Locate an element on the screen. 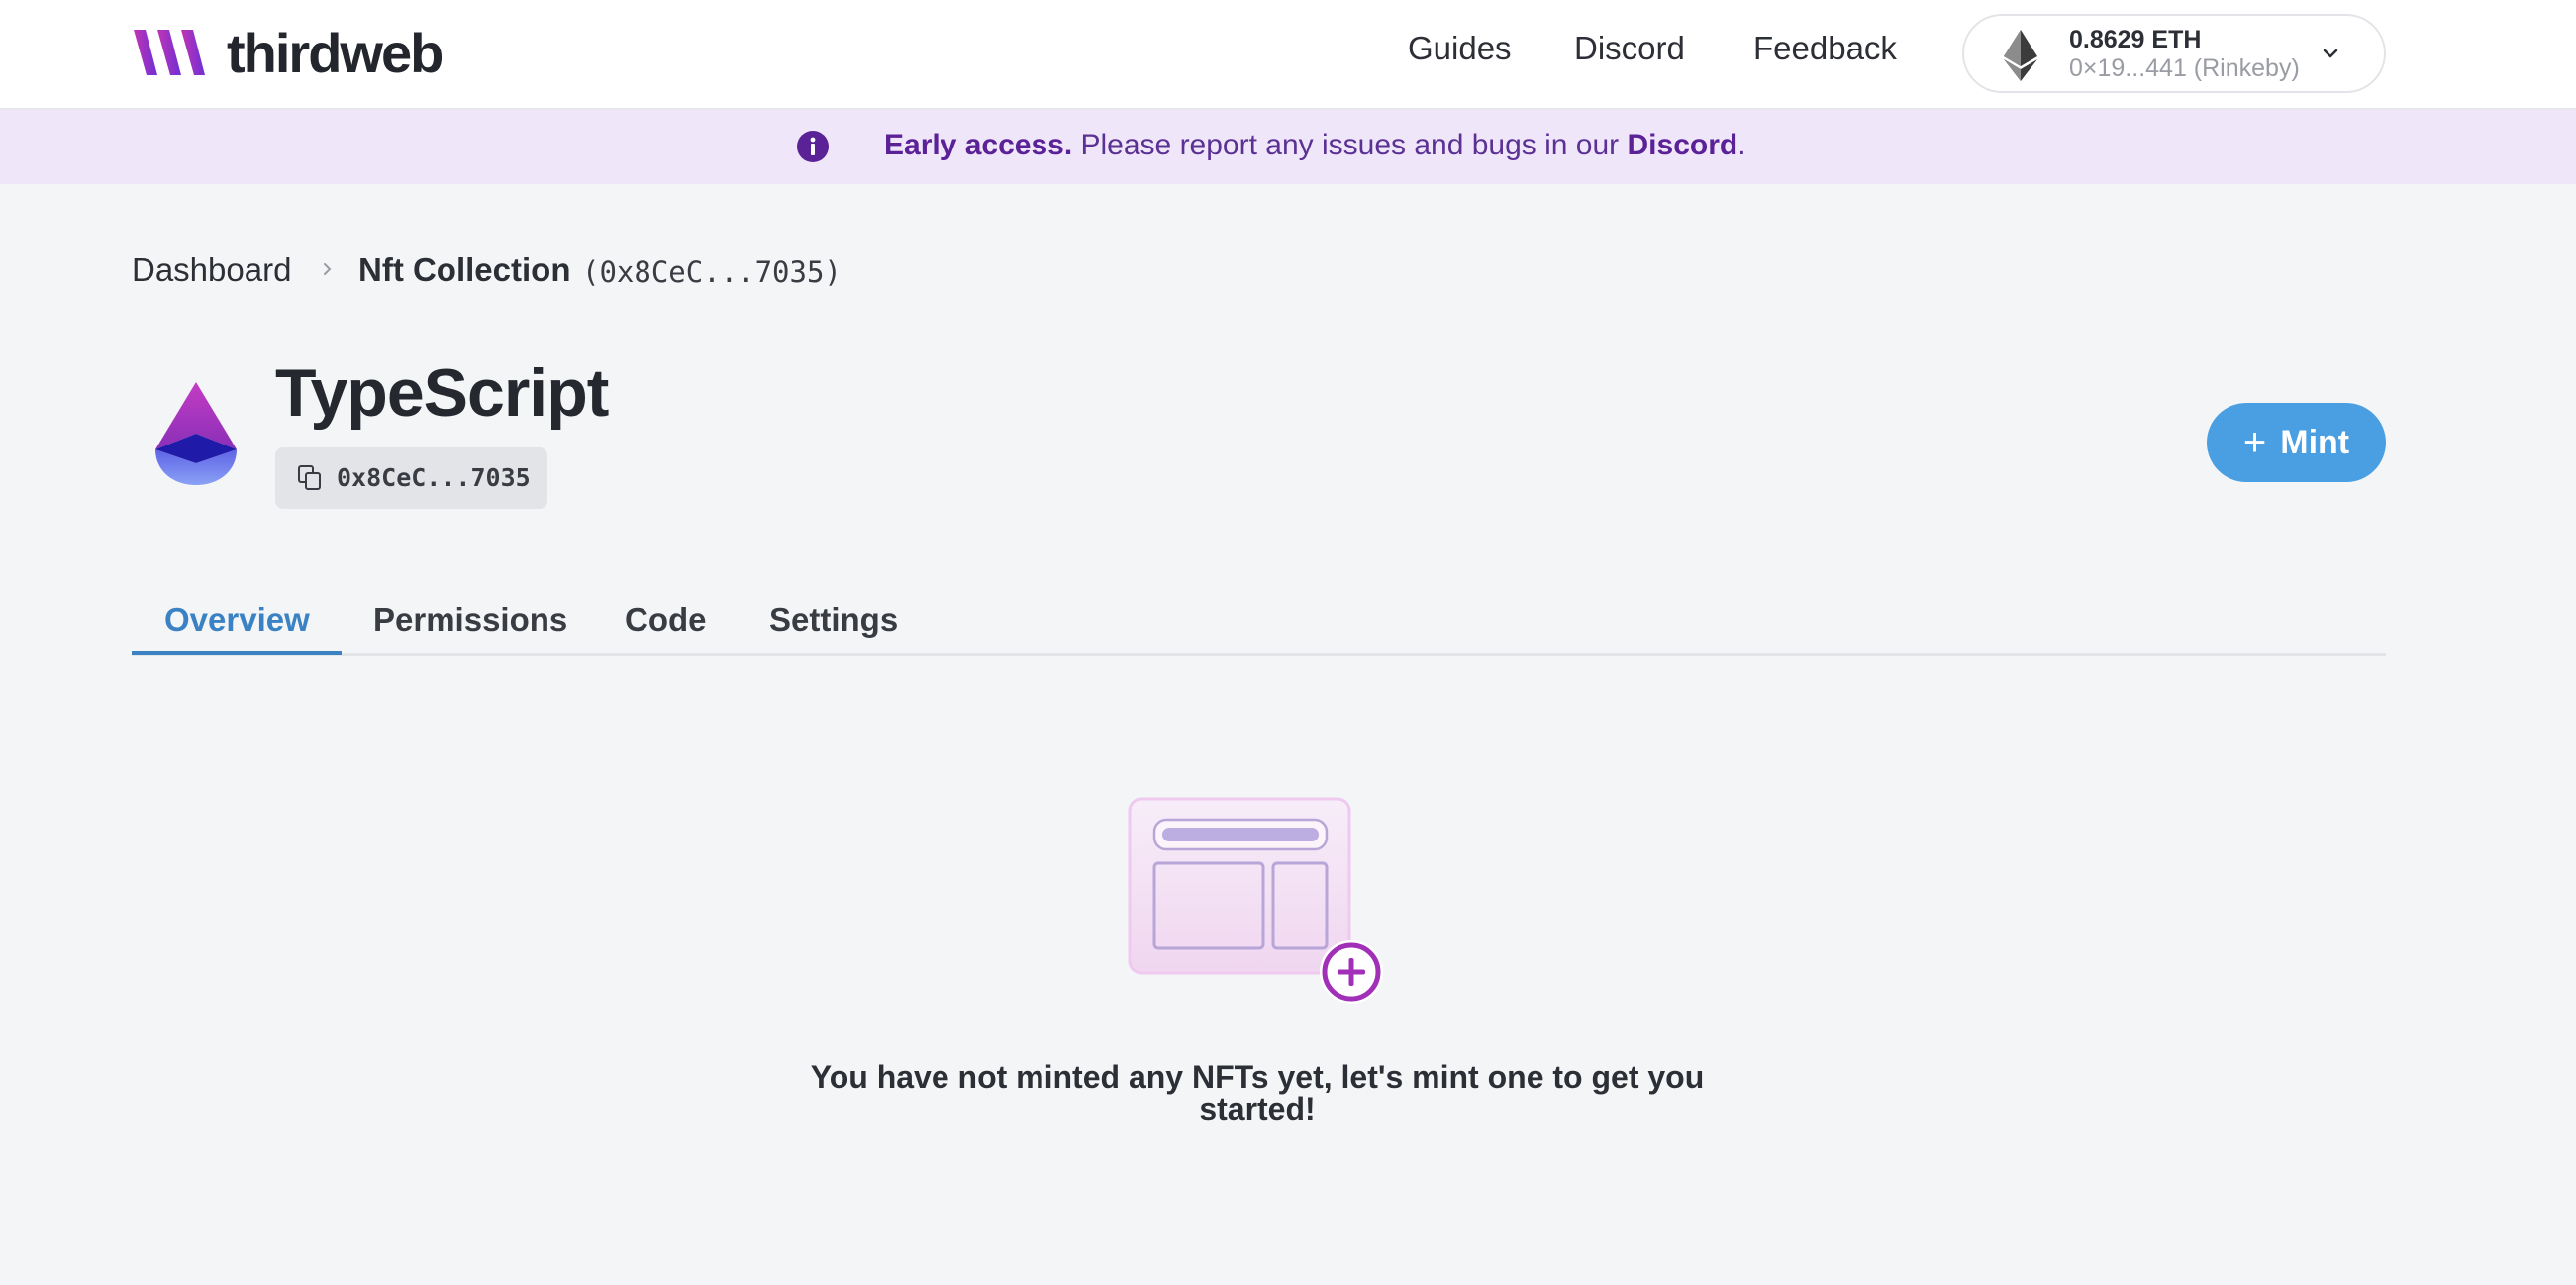 This screenshot has height=1285, width=2576. tab-permissions: Permissions is located at coordinates (470, 620).